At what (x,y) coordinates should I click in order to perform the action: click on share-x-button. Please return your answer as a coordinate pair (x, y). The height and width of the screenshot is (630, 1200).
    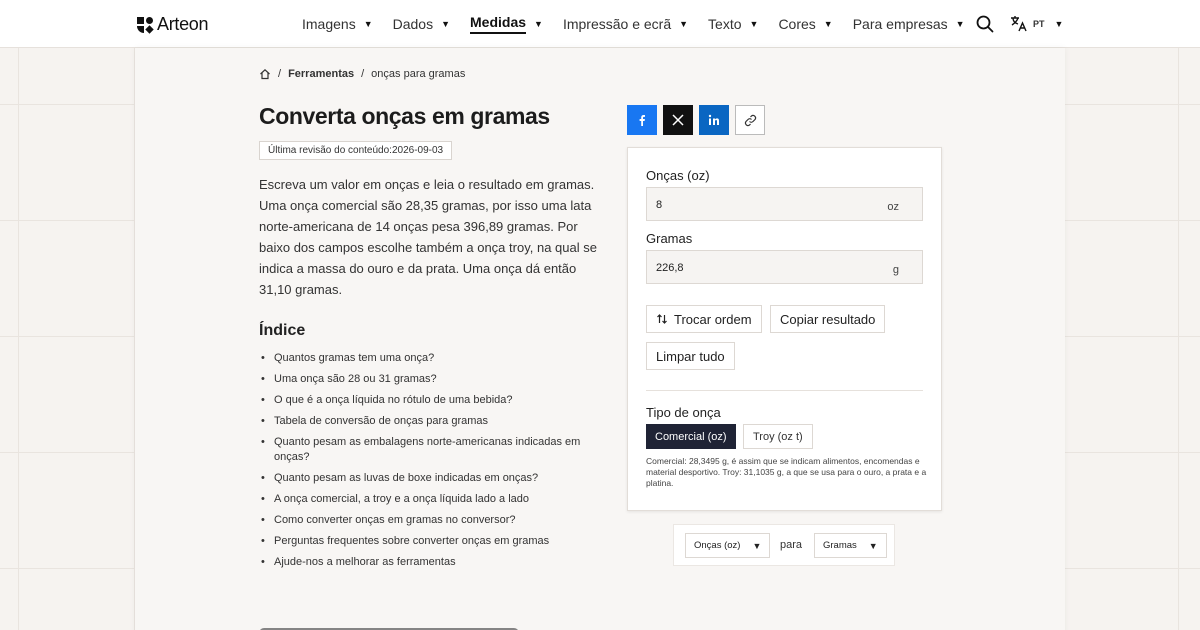
    Looking at the image, I should click on (678, 120).